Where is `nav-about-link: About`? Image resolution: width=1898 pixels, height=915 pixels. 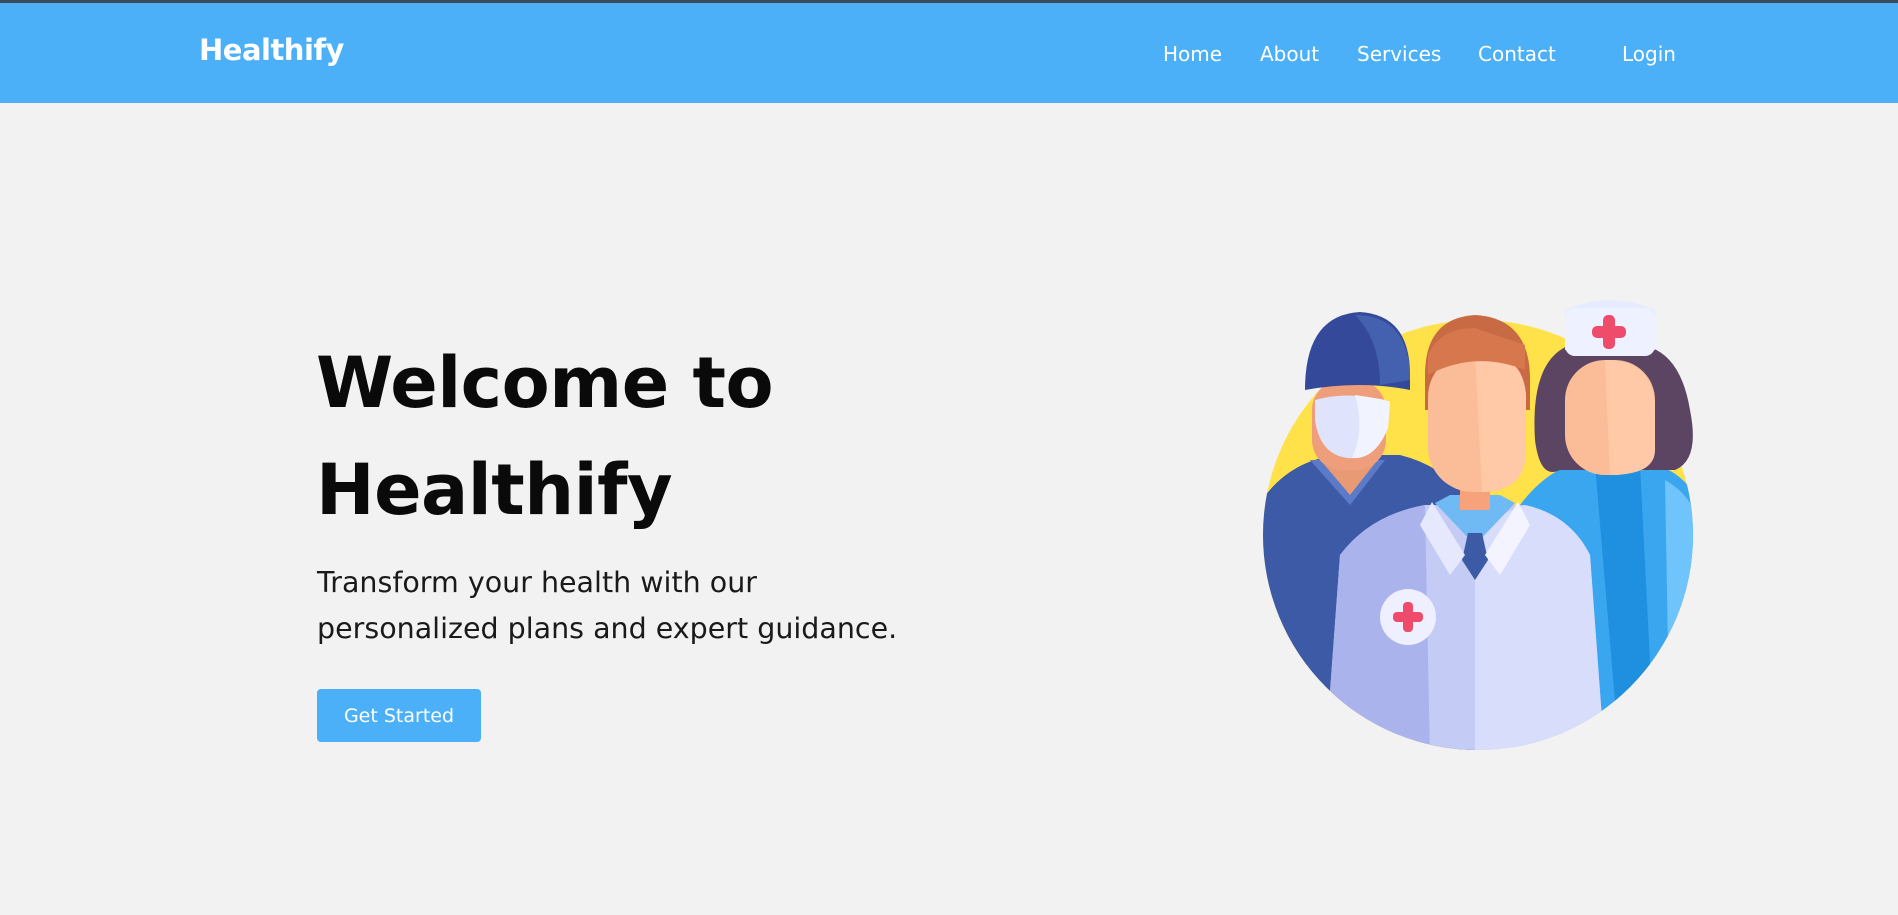 nav-about-link: About is located at coordinates (1289, 54).